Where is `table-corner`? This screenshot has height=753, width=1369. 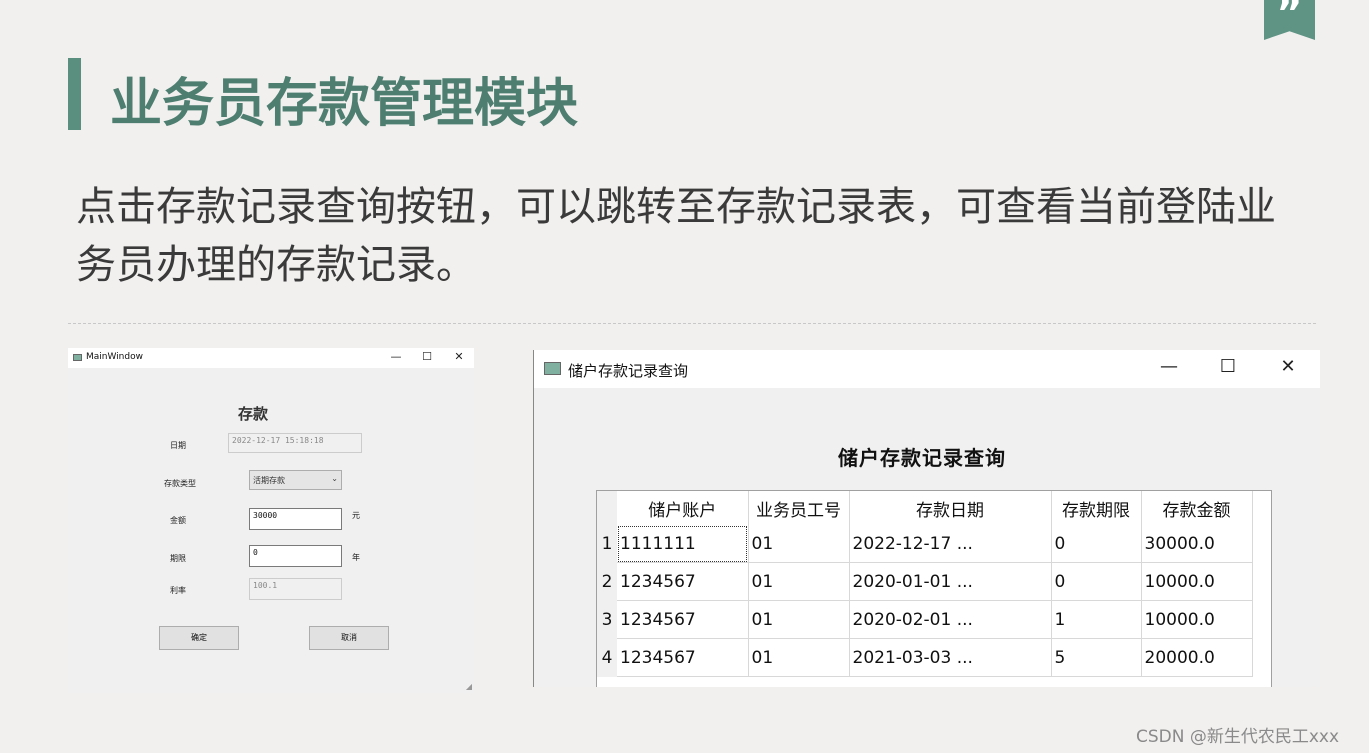 table-corner is located at coordinates (607, 508).